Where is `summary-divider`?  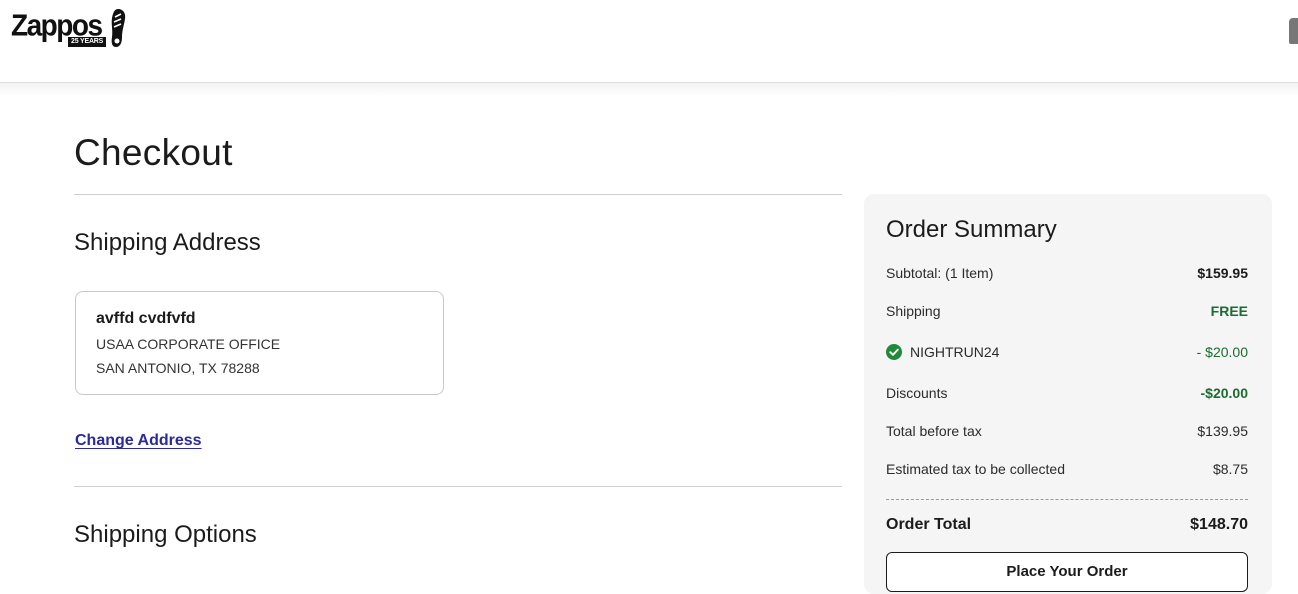
summary-divider is located at coordinates (1067, 499).